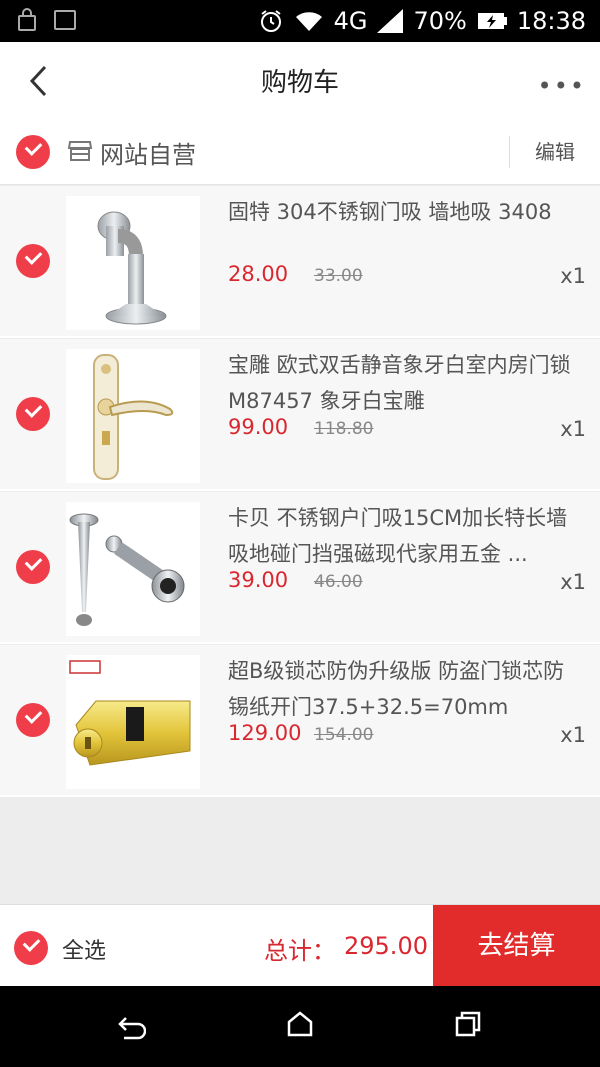 This screenshot has width=600, height=1067. What do you see at coordinates (492, 21) in the screenshot?
I see `battery-charging-icon` at bounding box center [492, 21].